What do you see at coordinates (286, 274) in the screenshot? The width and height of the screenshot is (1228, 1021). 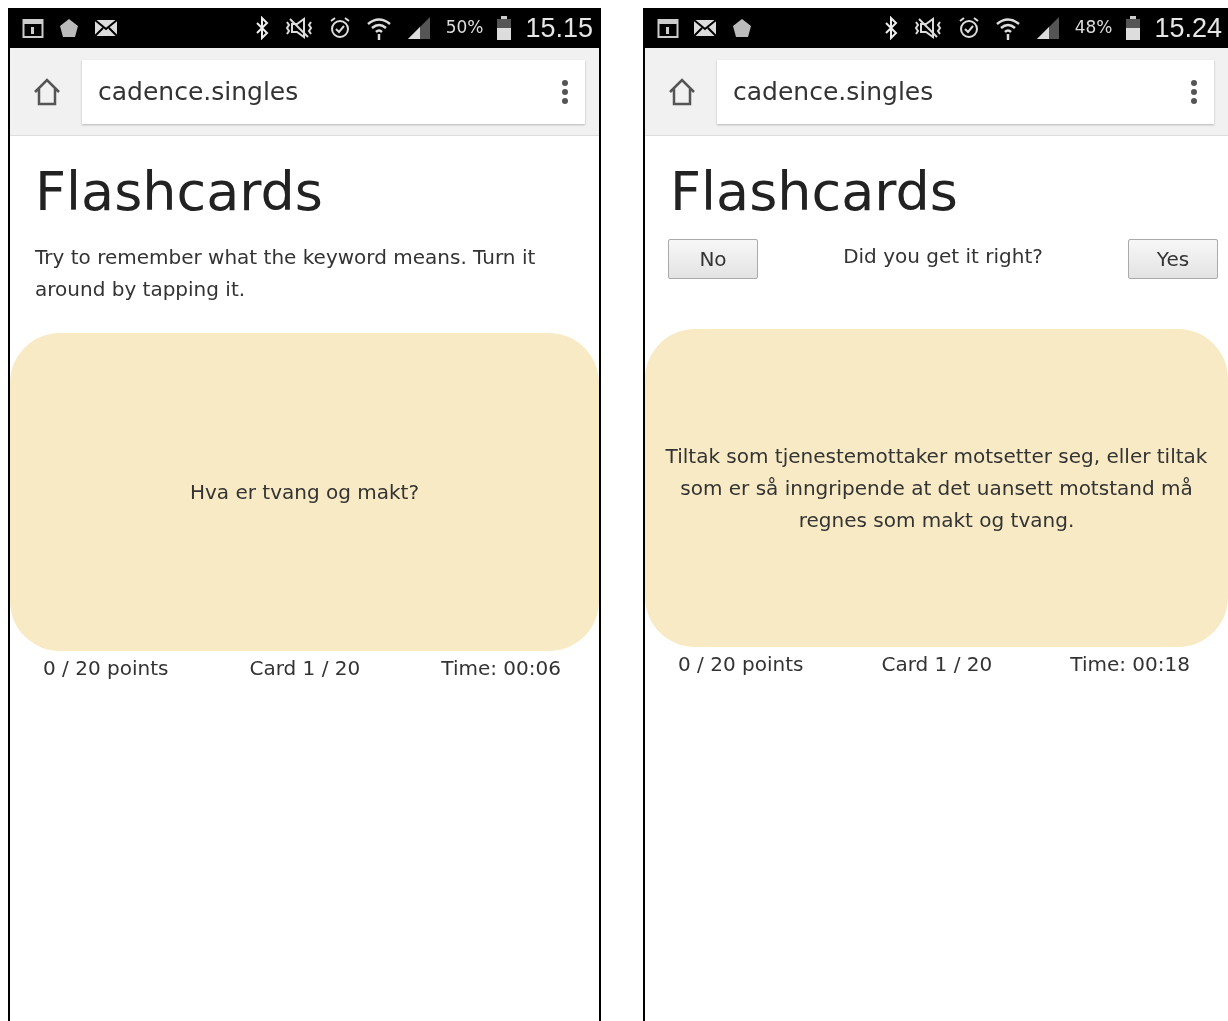 I see `instructions-text: Try to remember what the keyword means. Turn it around by tapping it.` at bounding box center [286, 274].